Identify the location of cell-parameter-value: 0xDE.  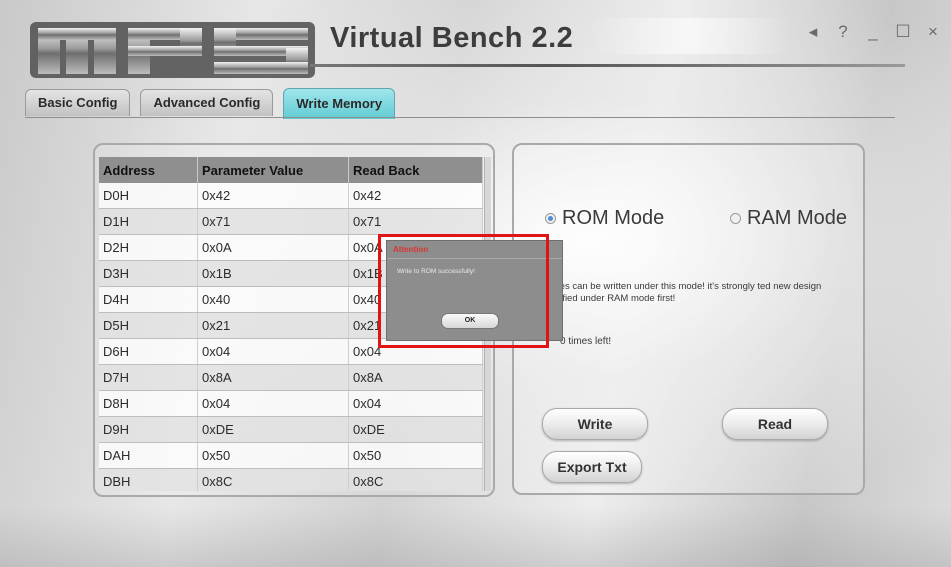
(273, 429).